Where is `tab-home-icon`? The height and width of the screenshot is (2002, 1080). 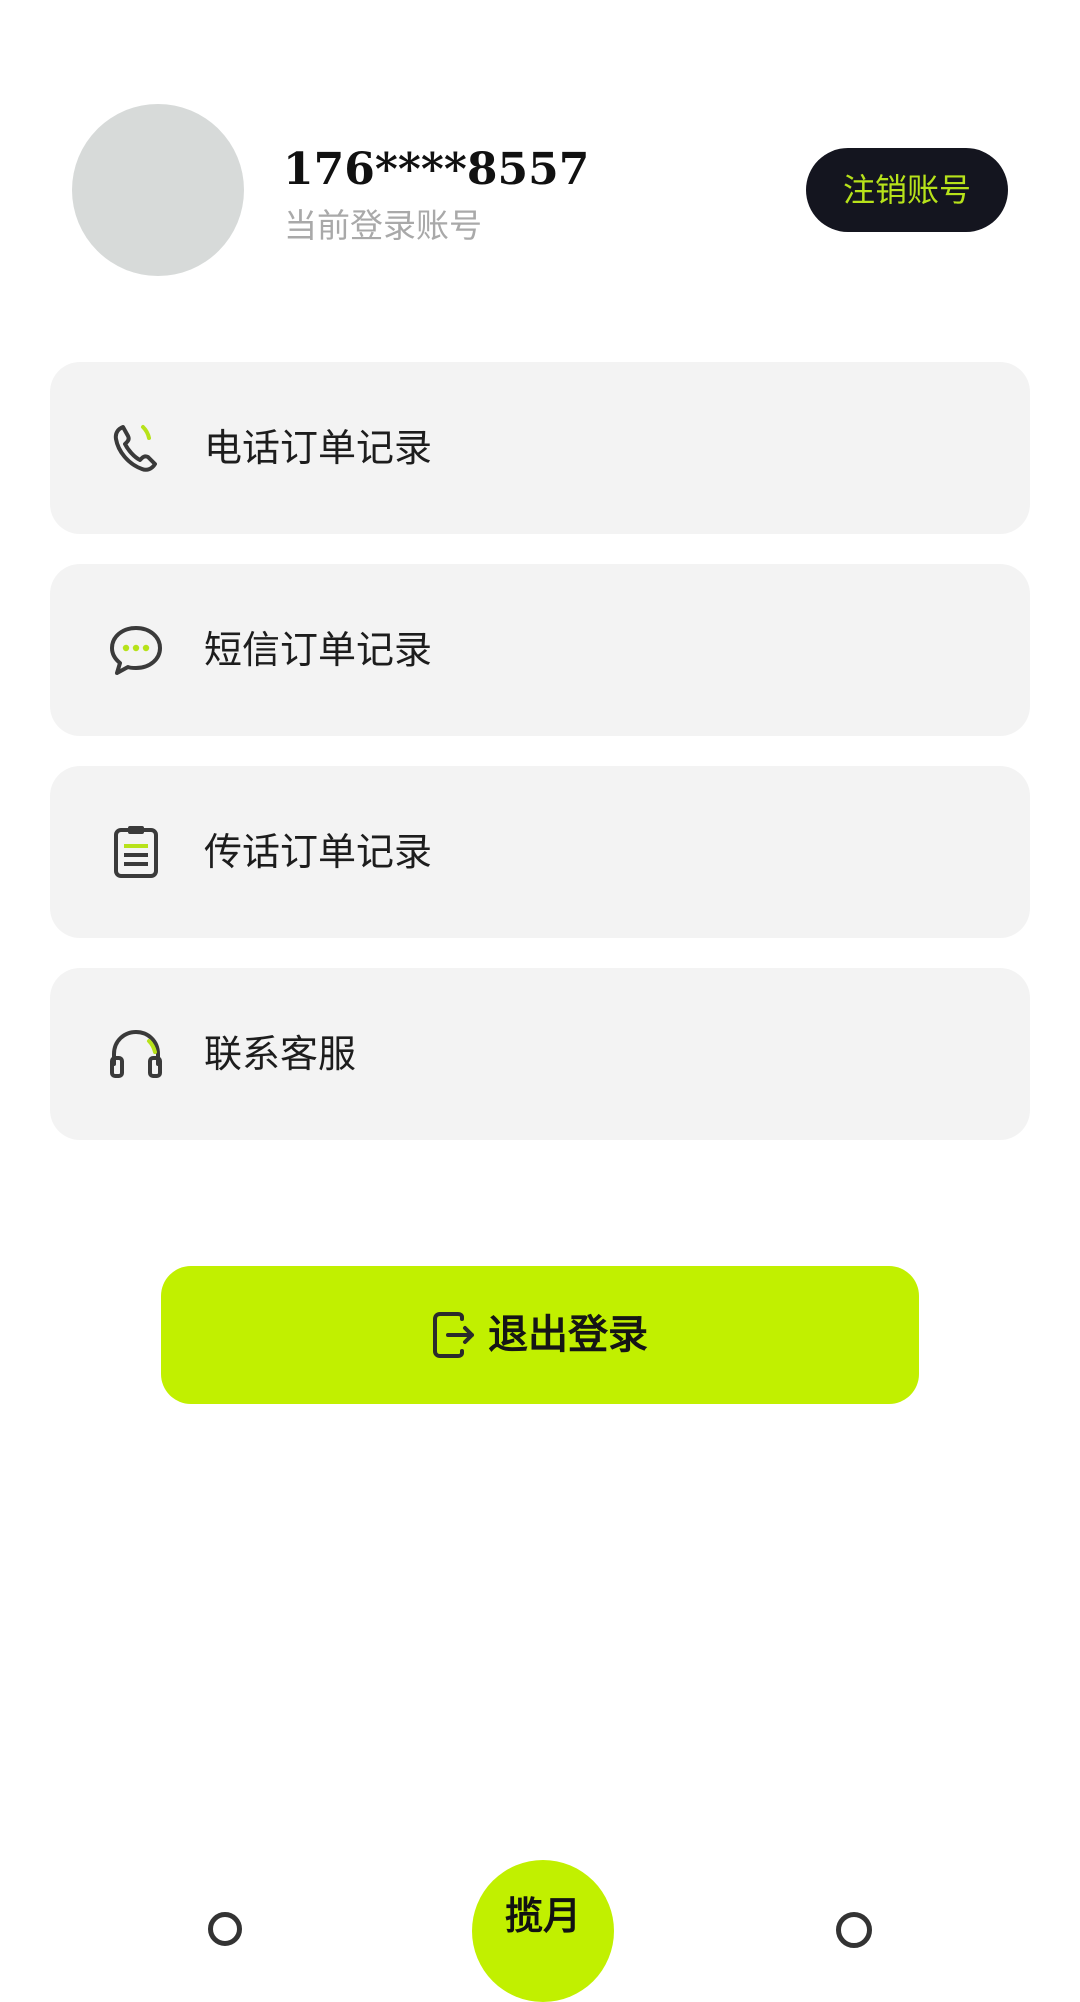 tab-home-icon is located at coordinates (225, 1929).